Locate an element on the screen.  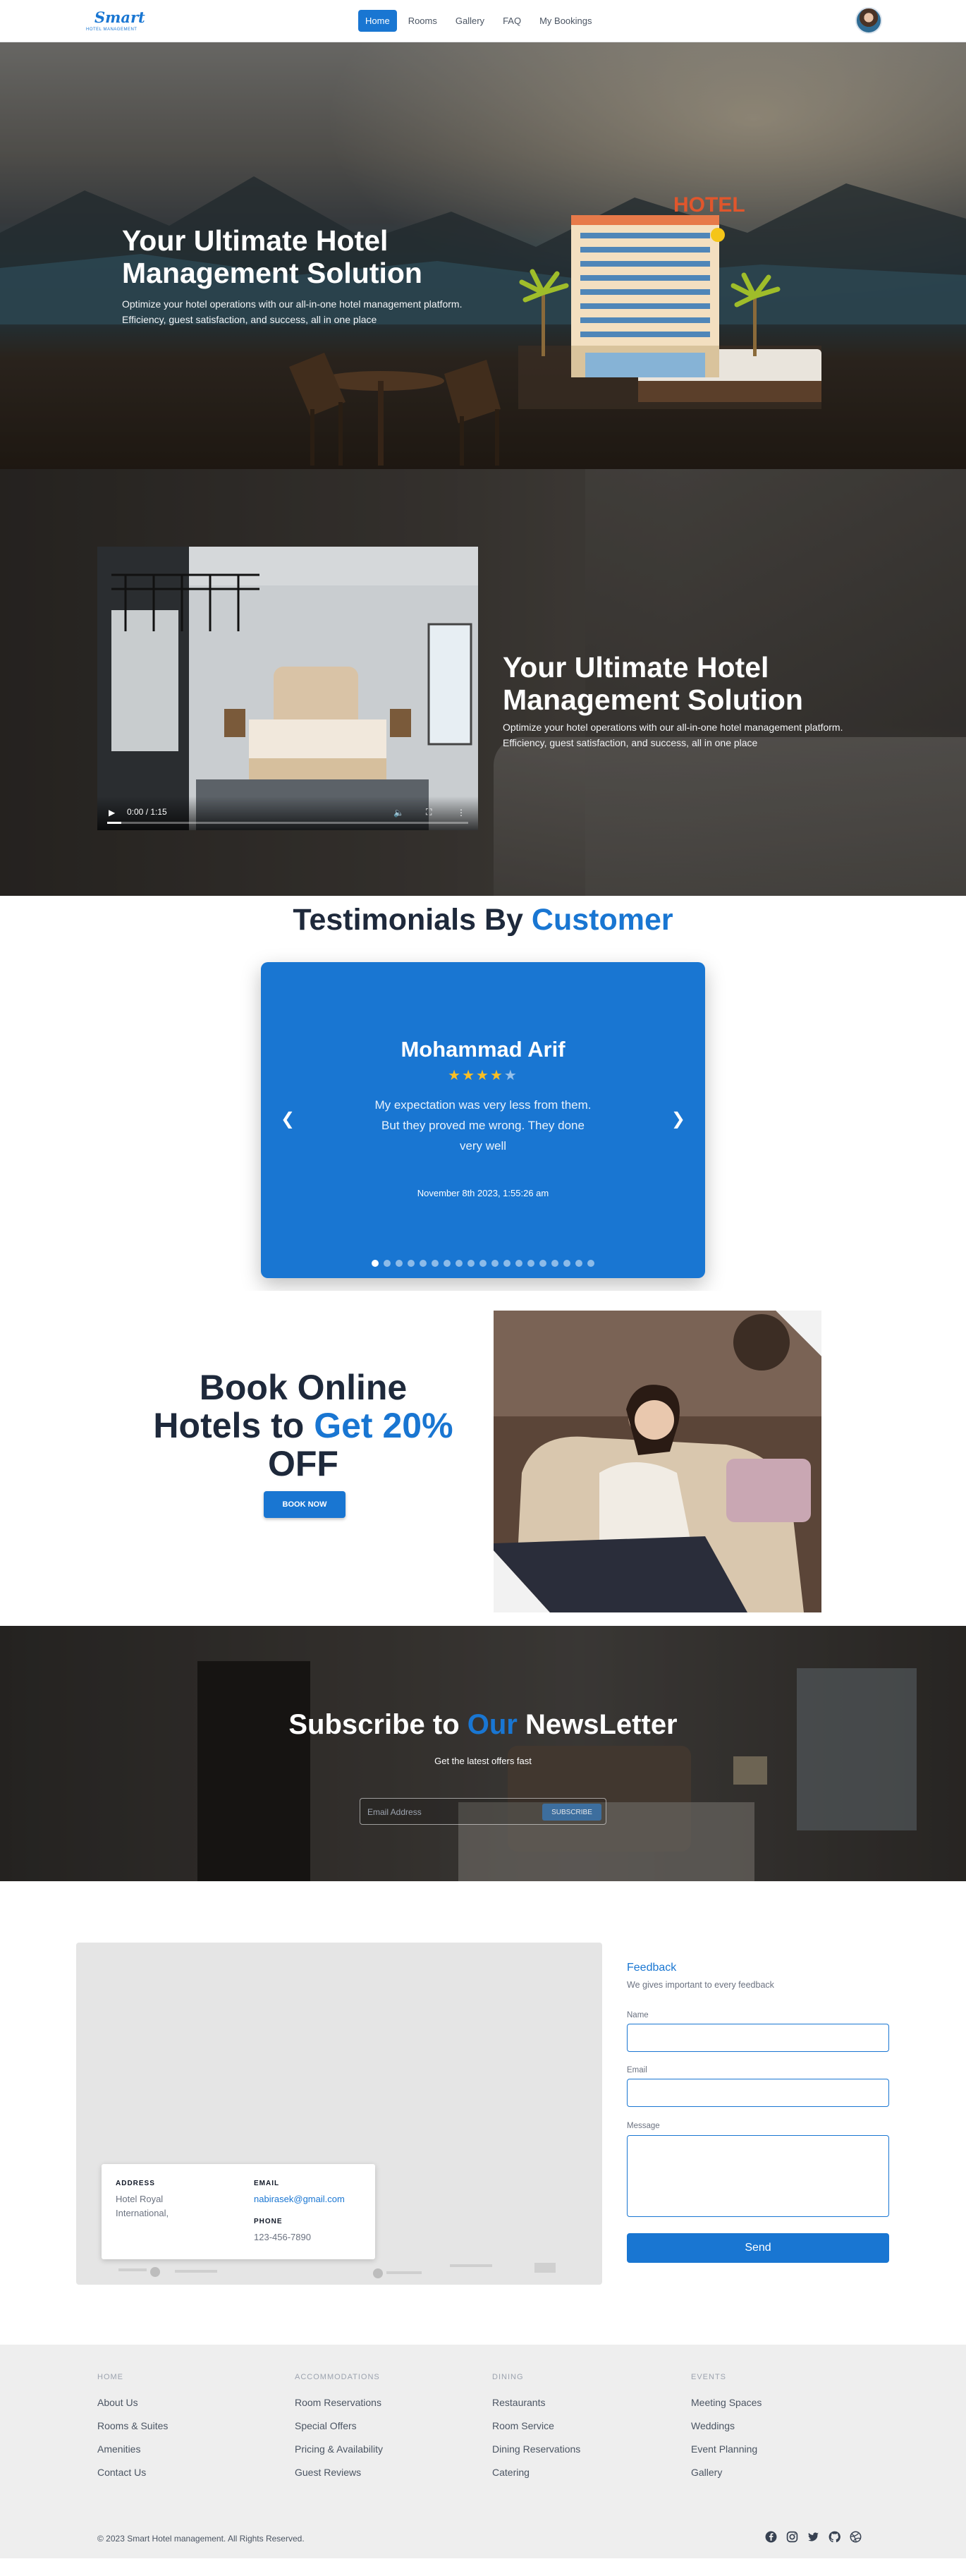
brand-logo: Smart HOTEL MANAGEMENT is located at coordinates (115, 21).